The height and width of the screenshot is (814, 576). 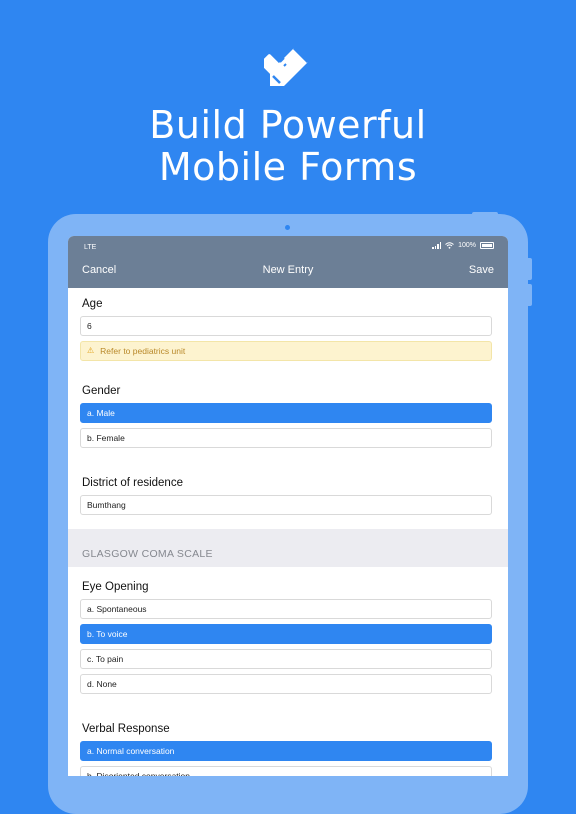 What do you see at coordinates (449, 245) in the screenshot?
I see `wifi-icon` at bounding box center [449, 245].